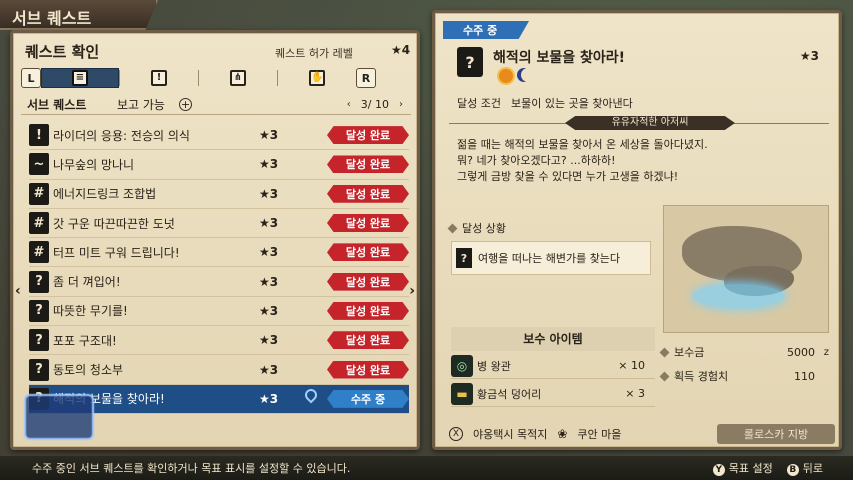 The width and height of the screenshot is (853, 480). Describe the element at coordinates (462, 365) in the screenshot. I see `bottle-cap-icon: ◎` at that location.